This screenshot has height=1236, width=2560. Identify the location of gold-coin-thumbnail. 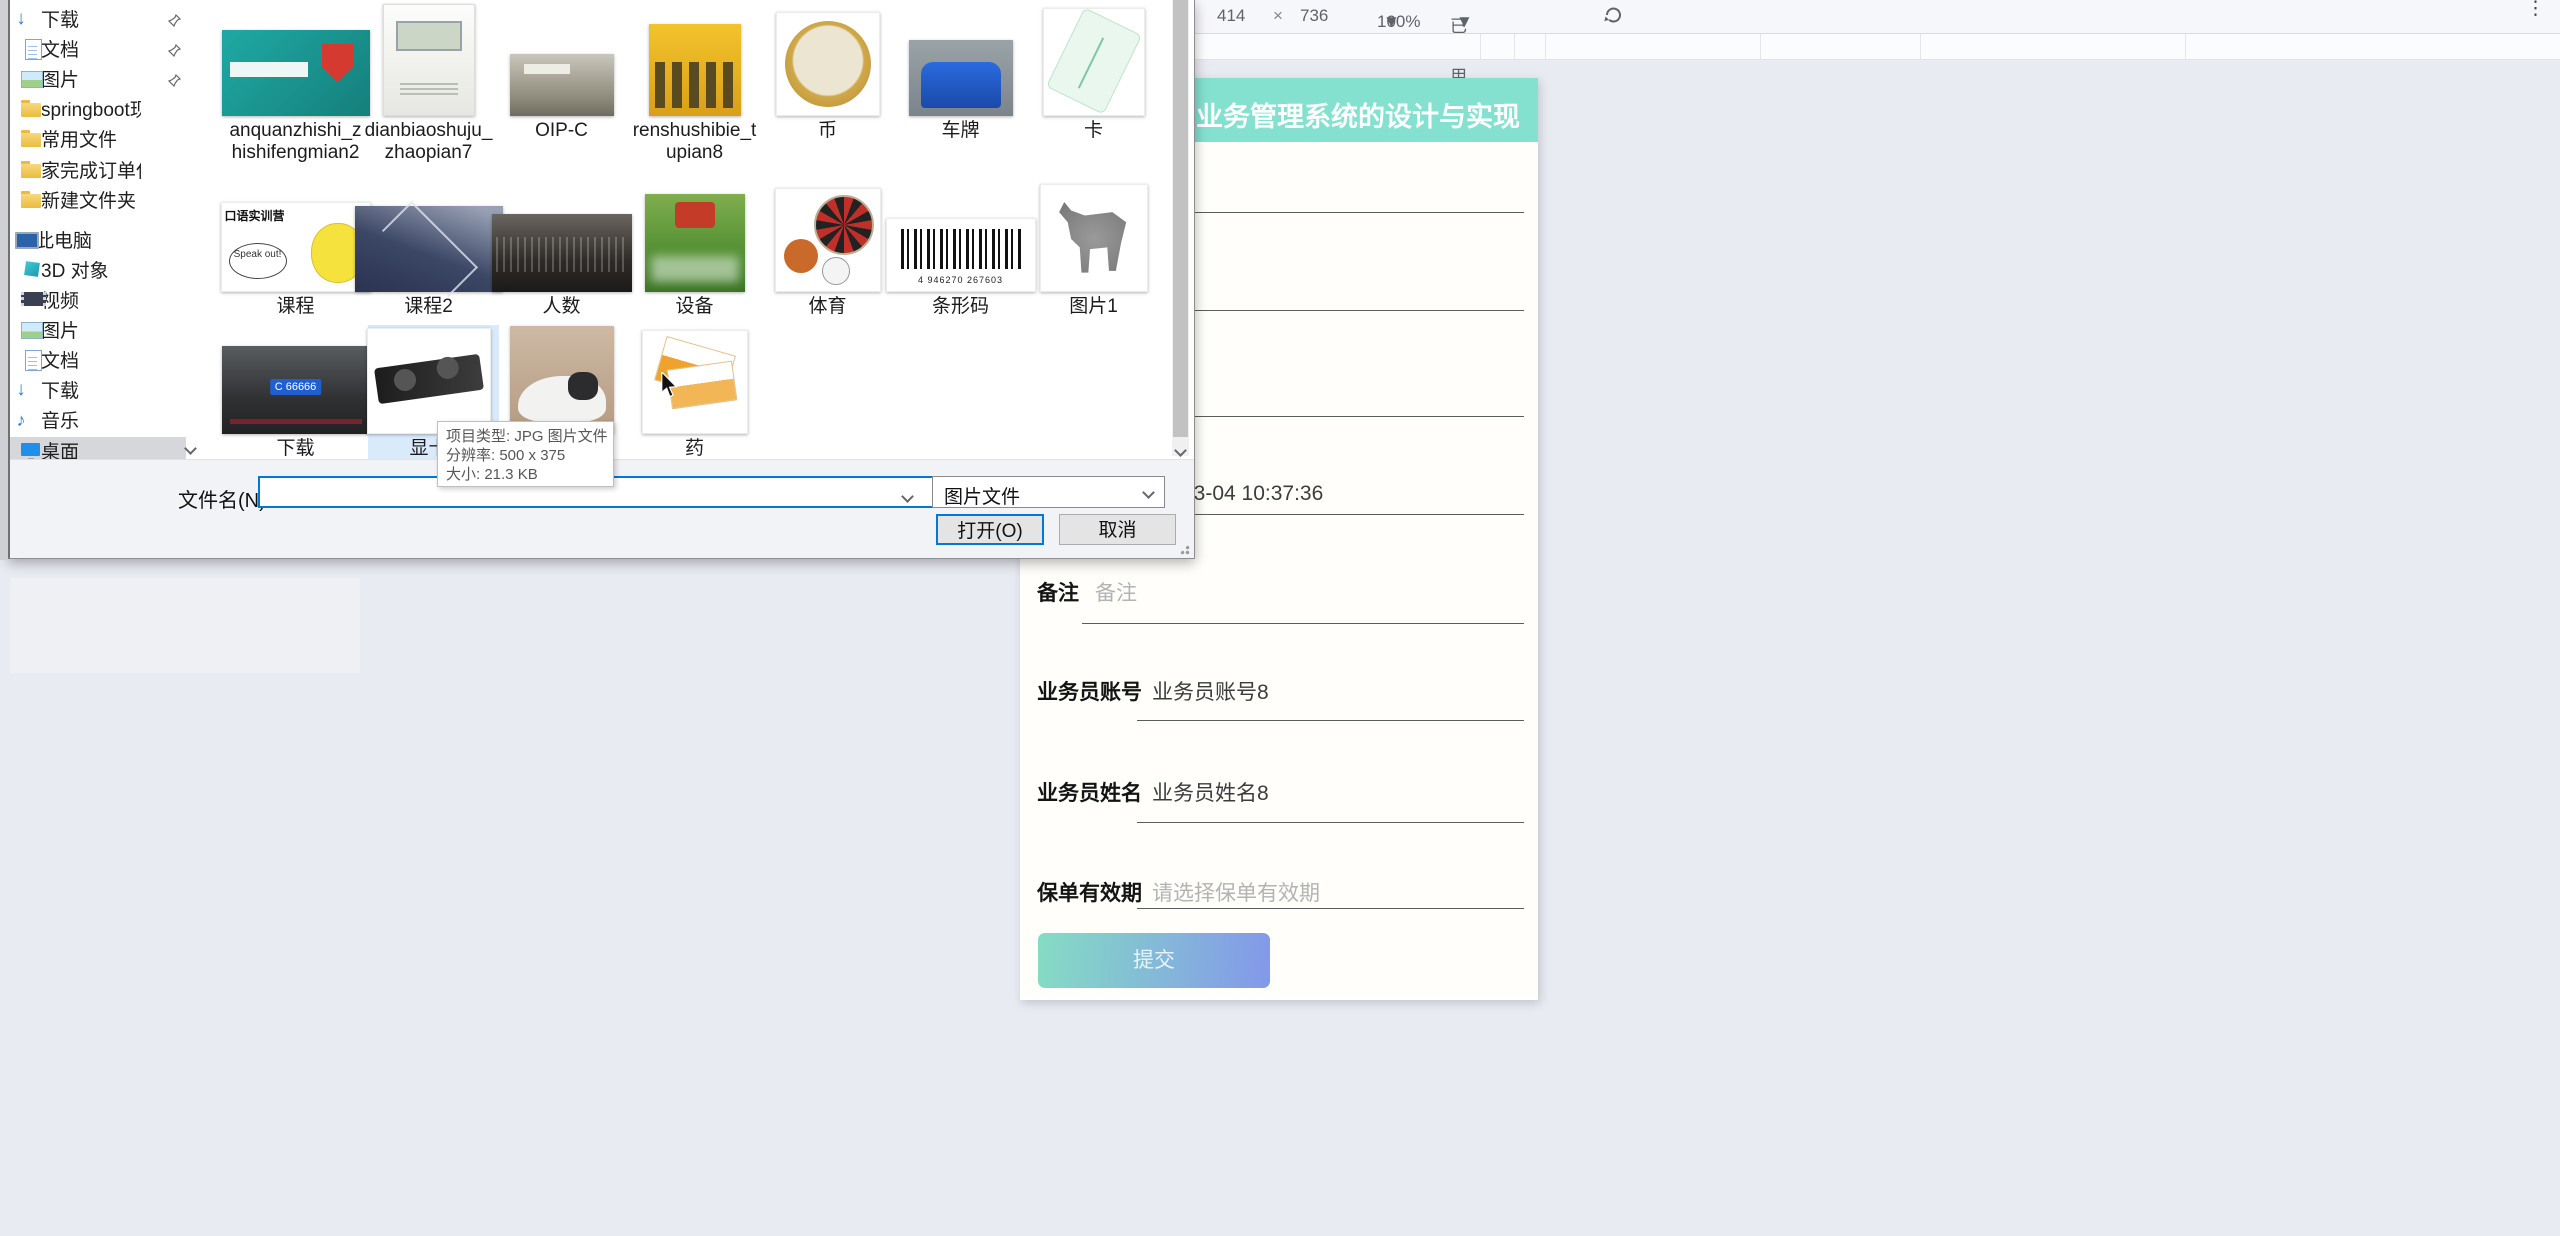
(827, 64).